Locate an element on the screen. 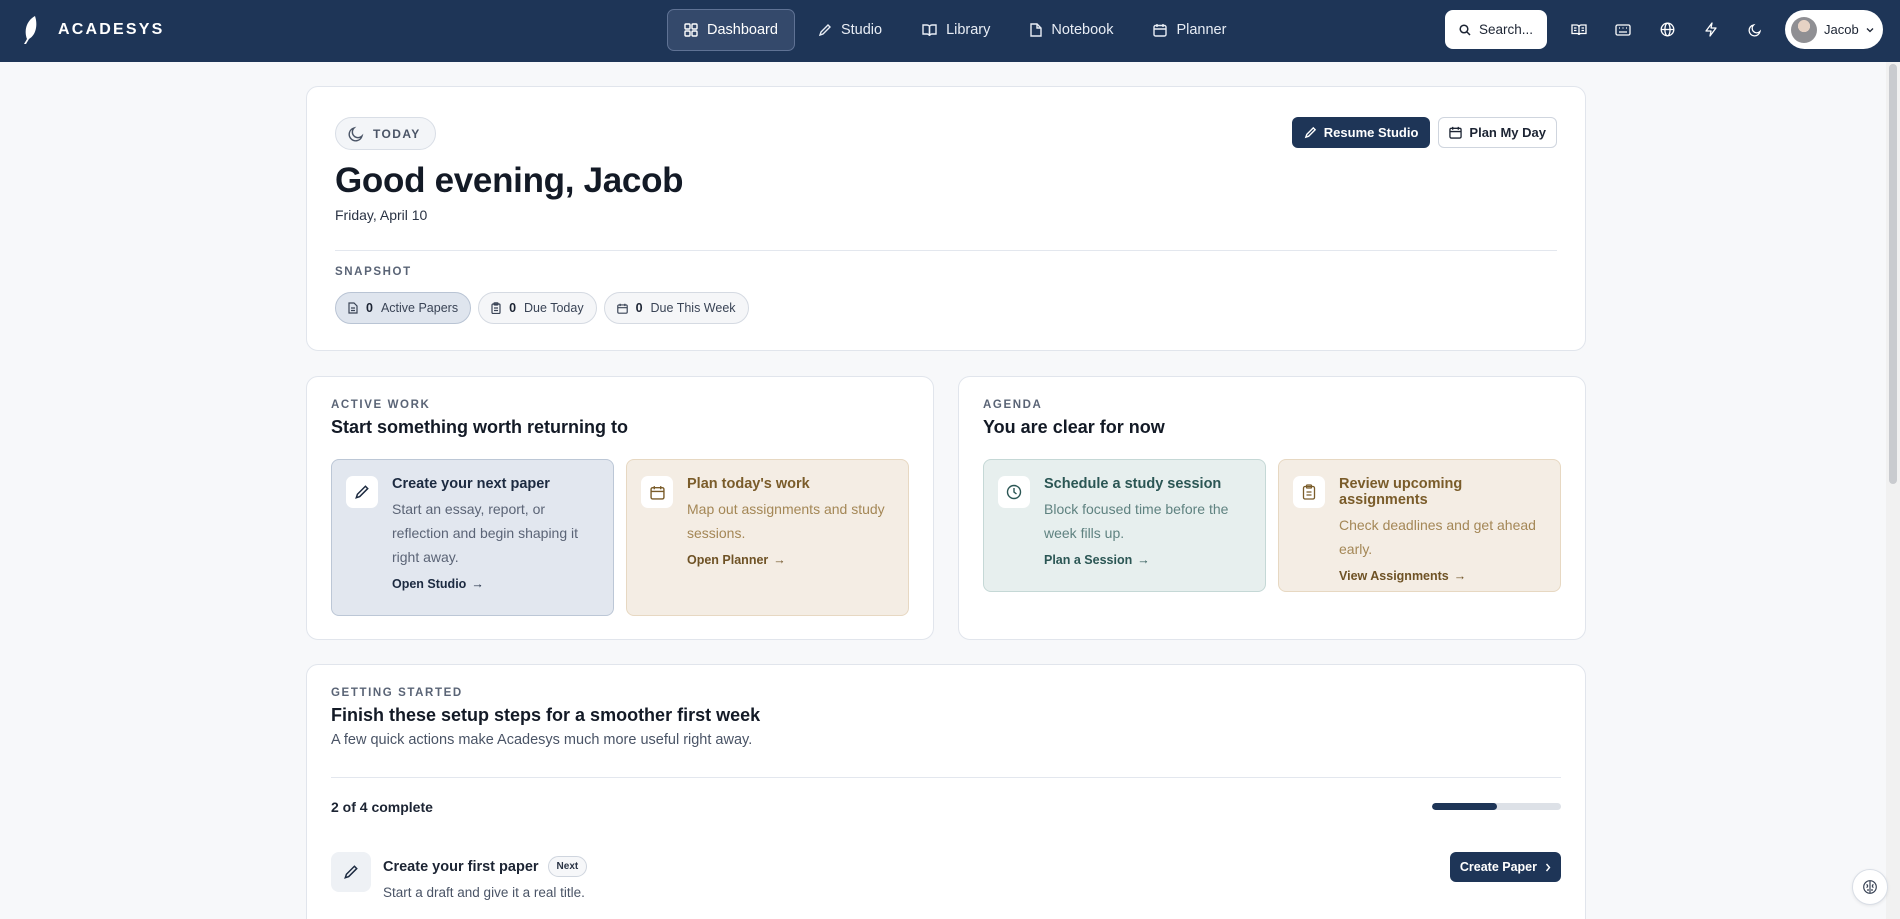 This screenshot has width=1900, height=919. hero-actions: Resume Studio Plan My Day is located at coordinates (1424, 132).